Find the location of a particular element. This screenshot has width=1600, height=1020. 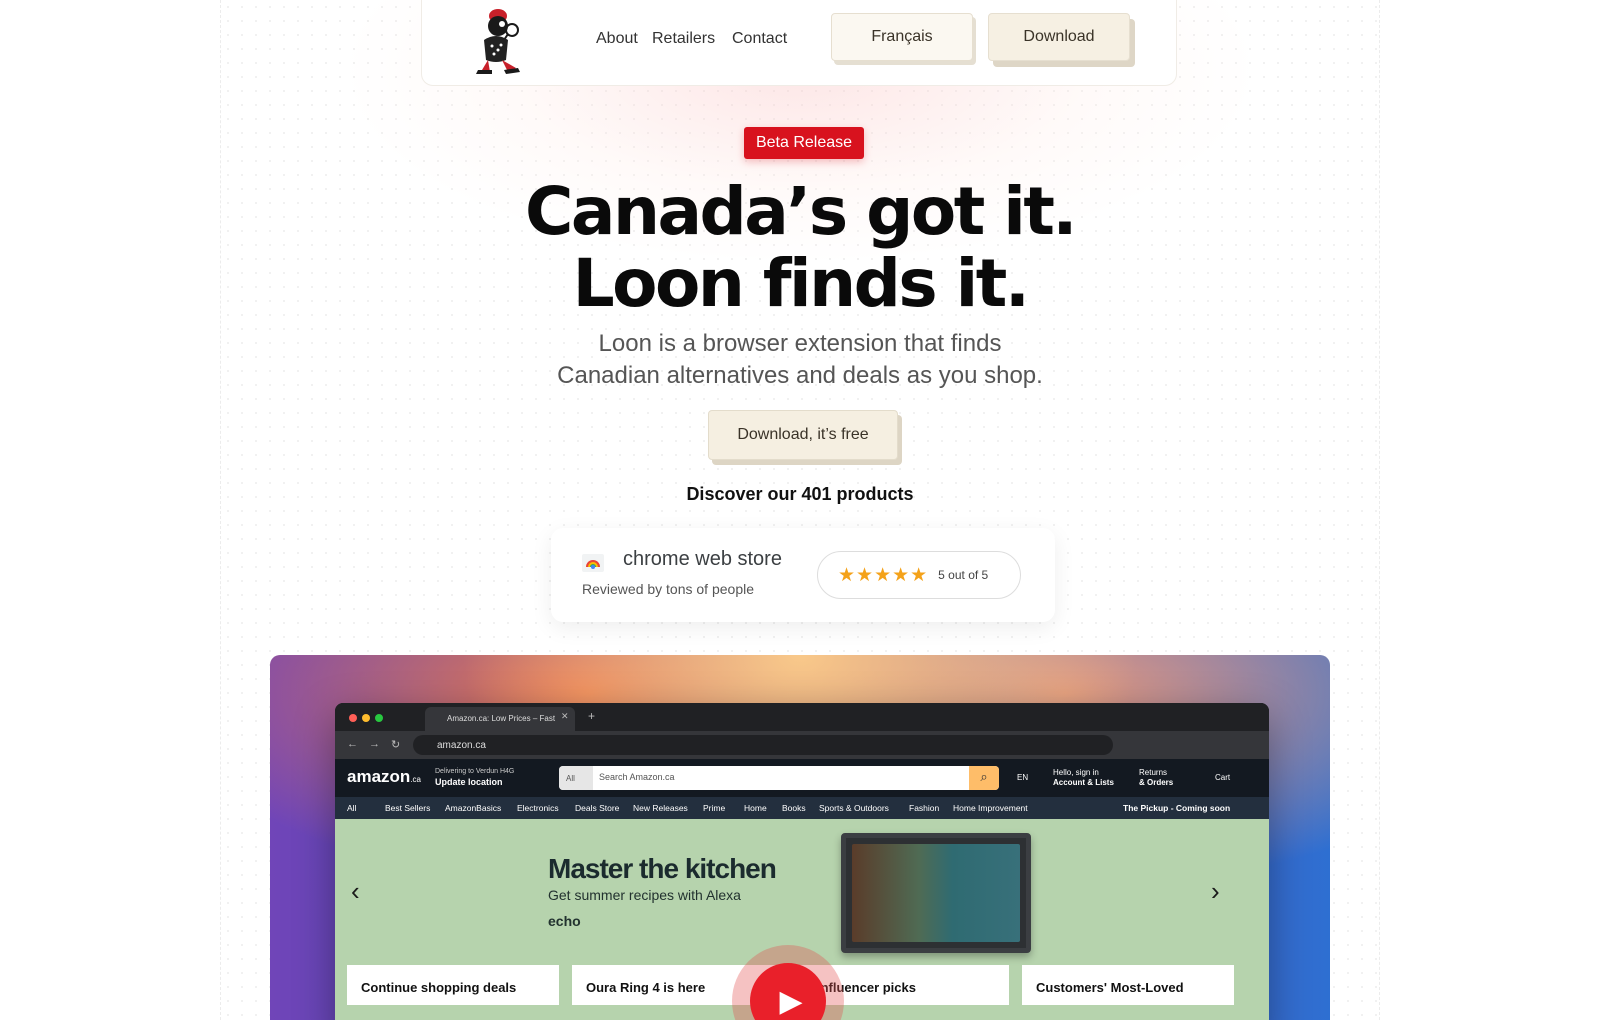

discover-link-text: Discover our 401 products is located at coordinates (799, 494).